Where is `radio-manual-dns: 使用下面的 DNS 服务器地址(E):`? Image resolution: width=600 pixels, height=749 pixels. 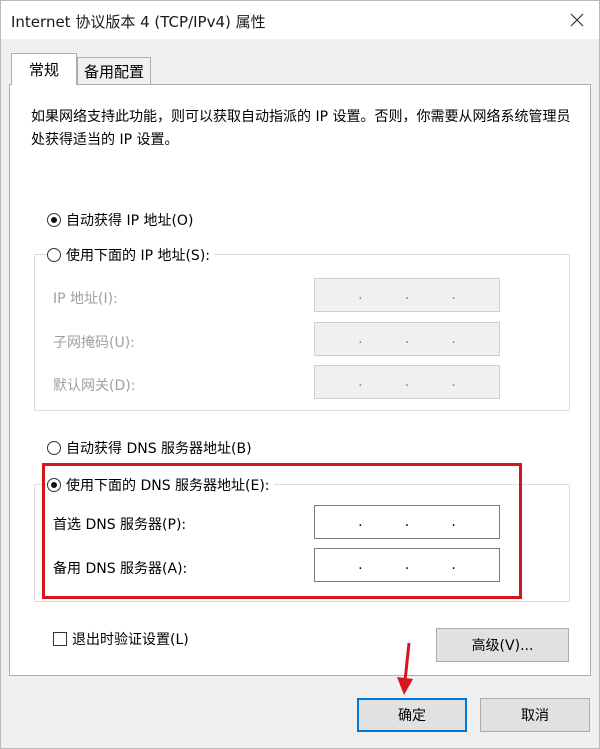
radio-manual-dns: 使用下面的 DNS 服务器地址(E): is located at coordinates (160, 485).